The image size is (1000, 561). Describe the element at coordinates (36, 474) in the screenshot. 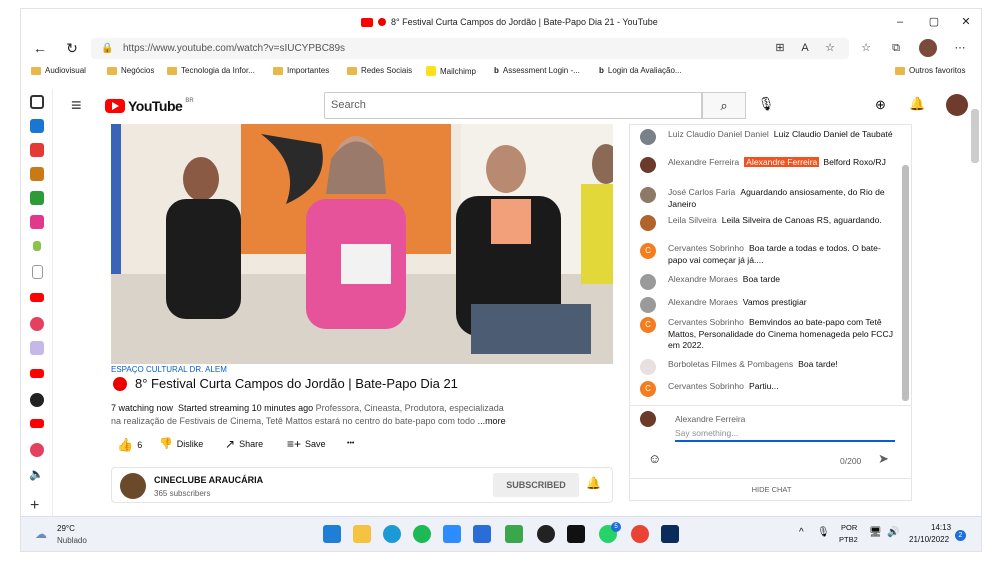

I see `speaker-icon: 🔈` at that location.